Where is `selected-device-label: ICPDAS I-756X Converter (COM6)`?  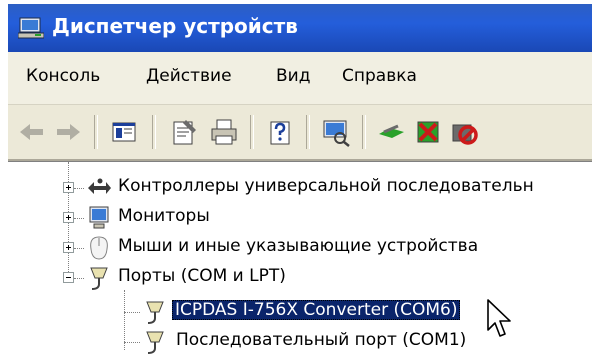
selected-device-label: ICPDAS I-756X Converter (COM6) is located at coordinates (316, 310).